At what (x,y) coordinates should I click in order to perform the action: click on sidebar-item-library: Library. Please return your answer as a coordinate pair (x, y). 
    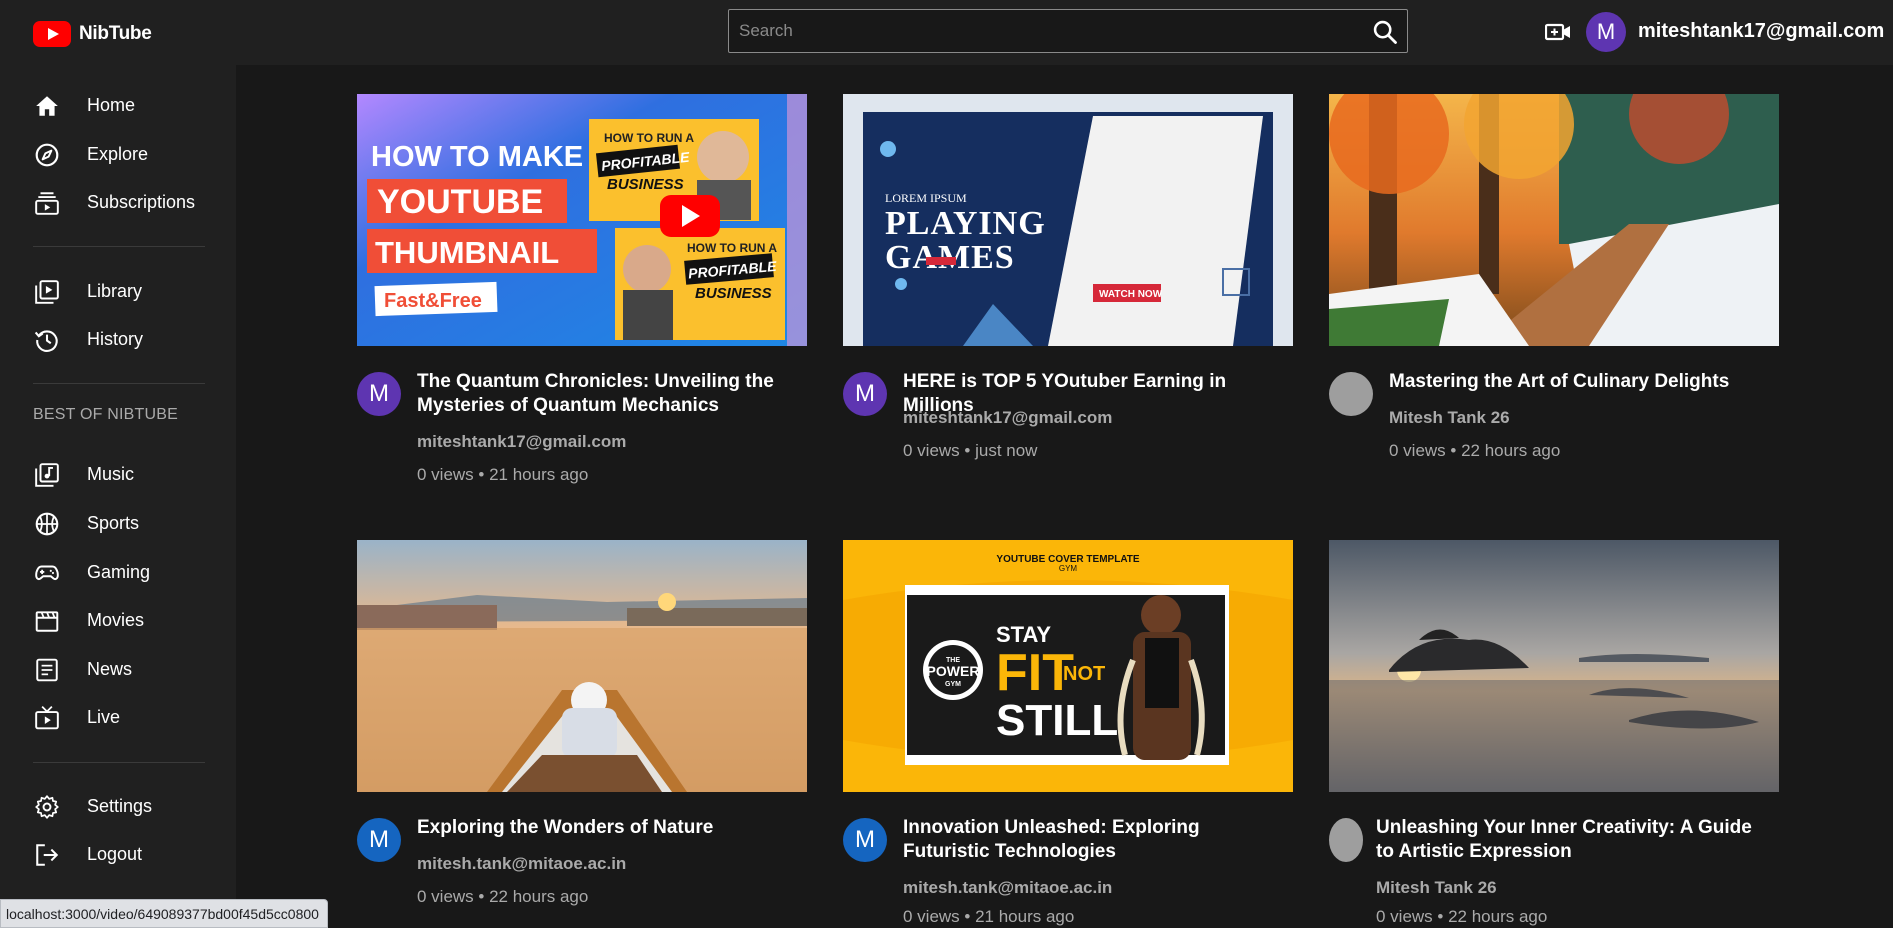
    Looking at the image, I should click on (118, 291).